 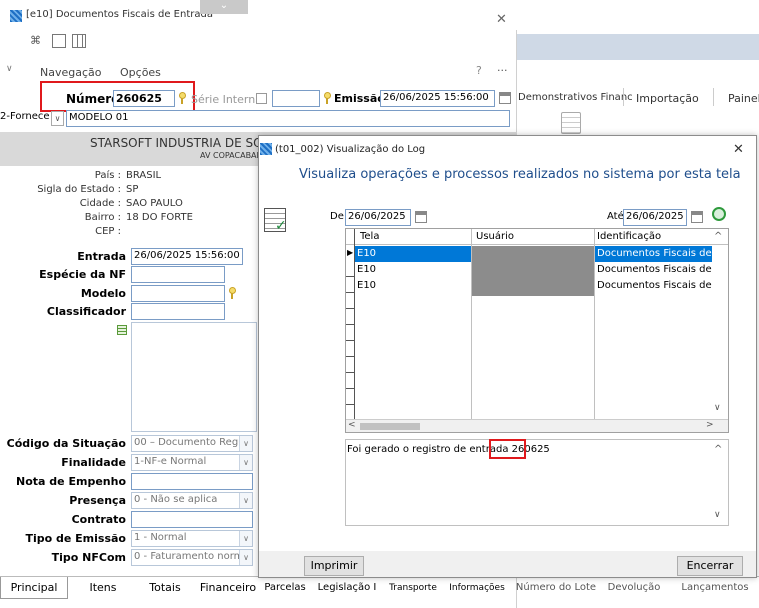 I want to click on tipo-nfcom-select: 0 - Faturamento norma ∨, so click(x=192, y=557).